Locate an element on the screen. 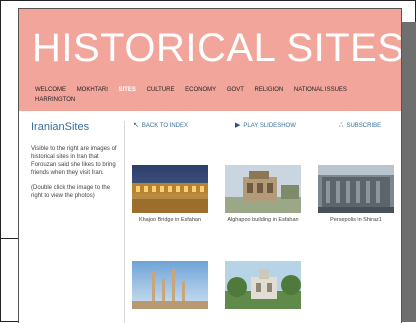  window-shadow is located at coordinates (408, 172).